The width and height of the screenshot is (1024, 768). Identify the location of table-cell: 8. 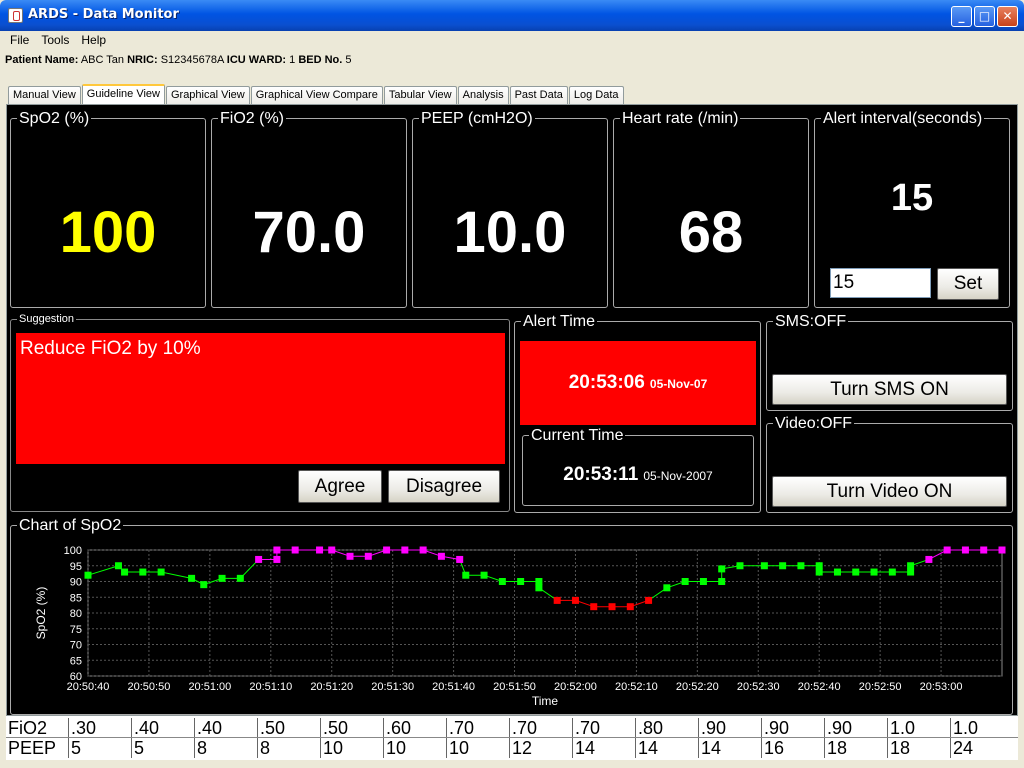
(225, 748).